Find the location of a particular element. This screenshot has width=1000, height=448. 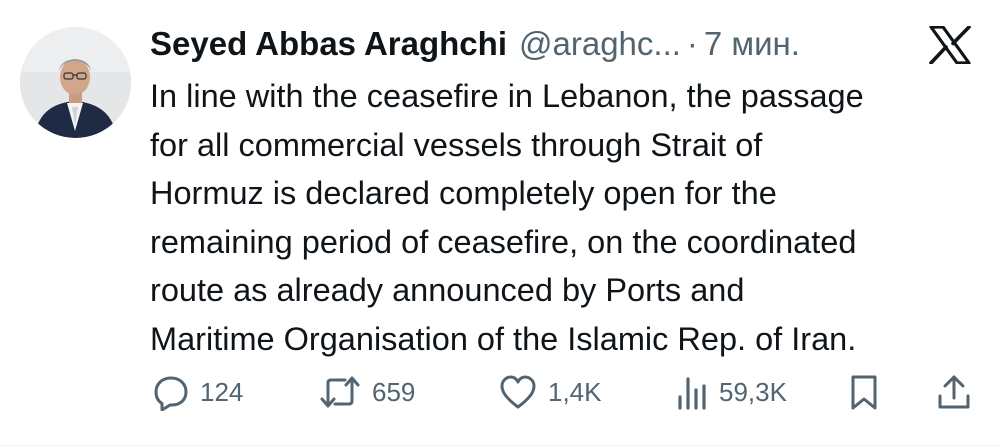

avatar-photo is located at coordinates (75, 82).